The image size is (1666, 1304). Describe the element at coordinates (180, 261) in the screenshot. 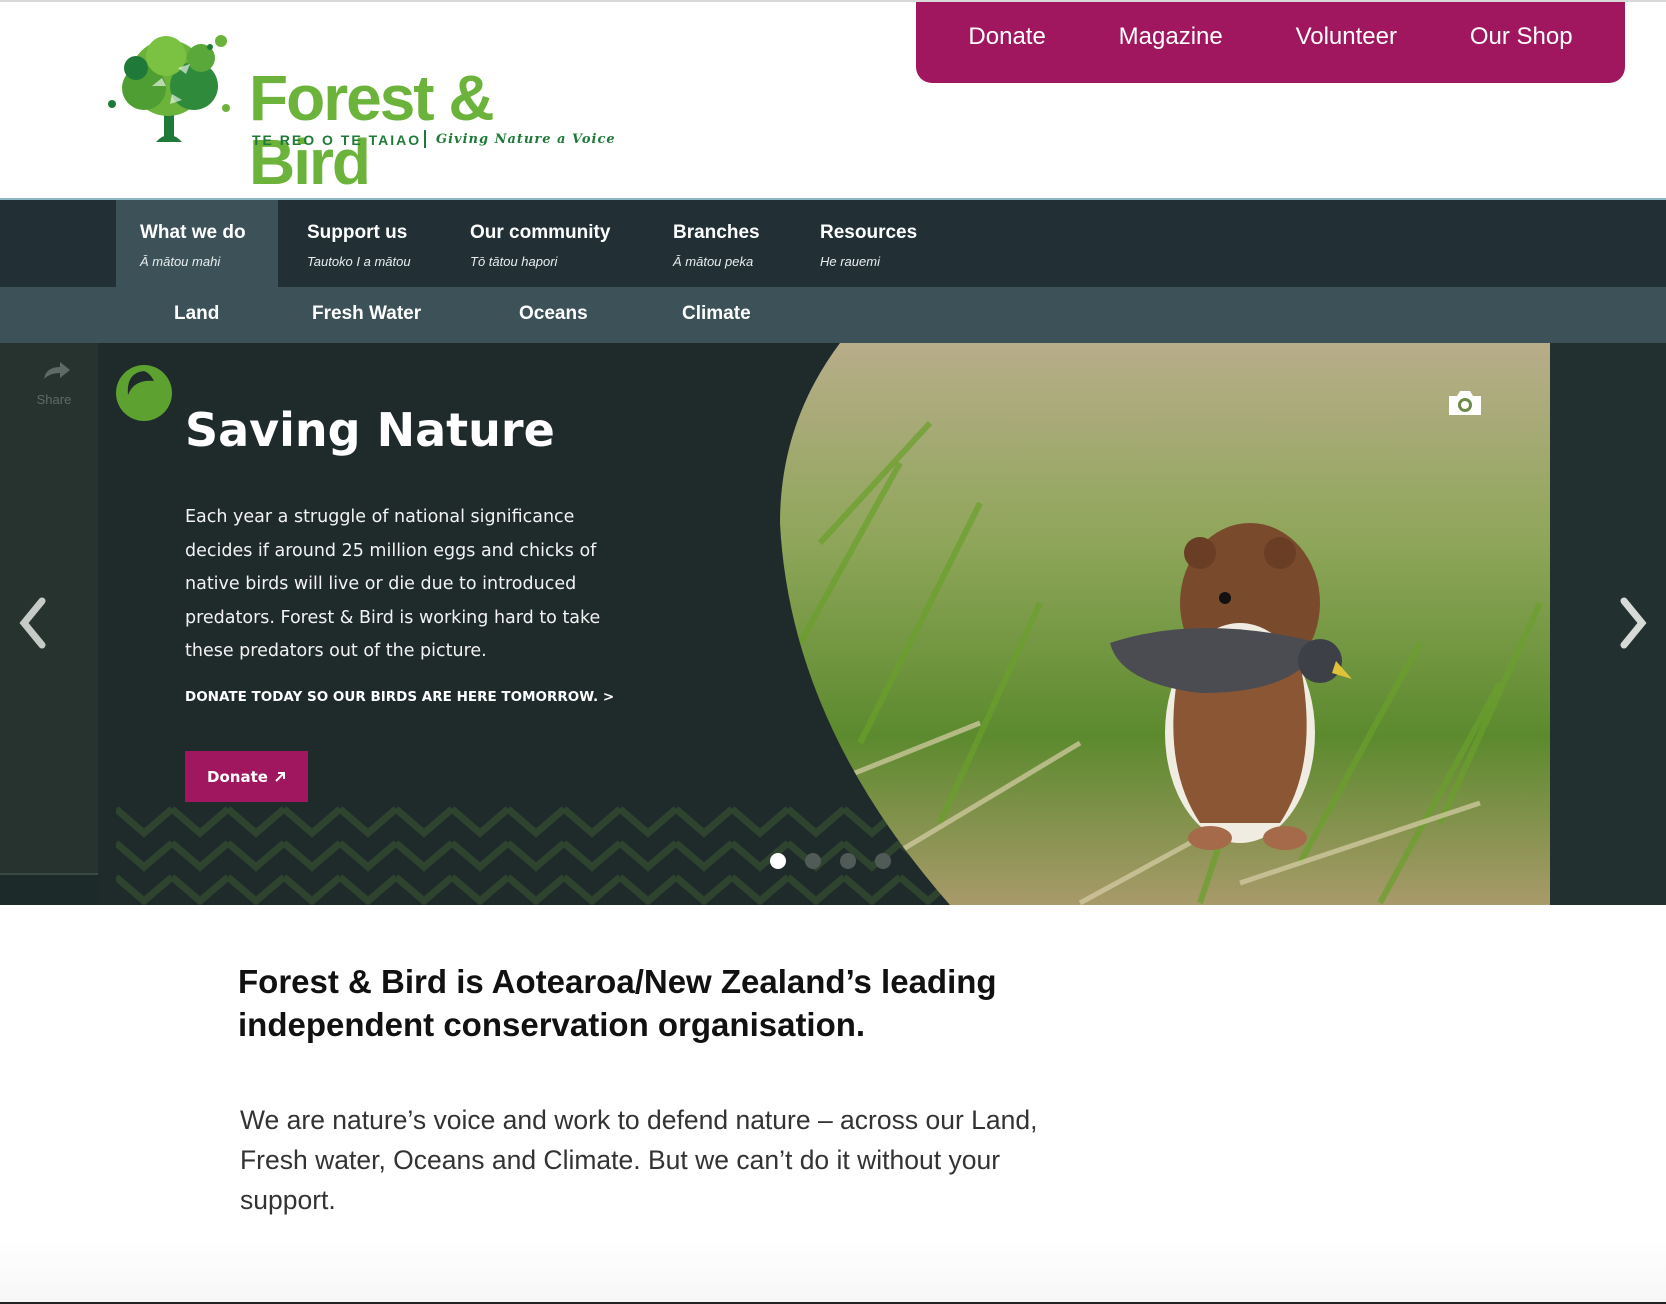

I see `nav-item-subtitle: Ā mātou mahi` at that location.